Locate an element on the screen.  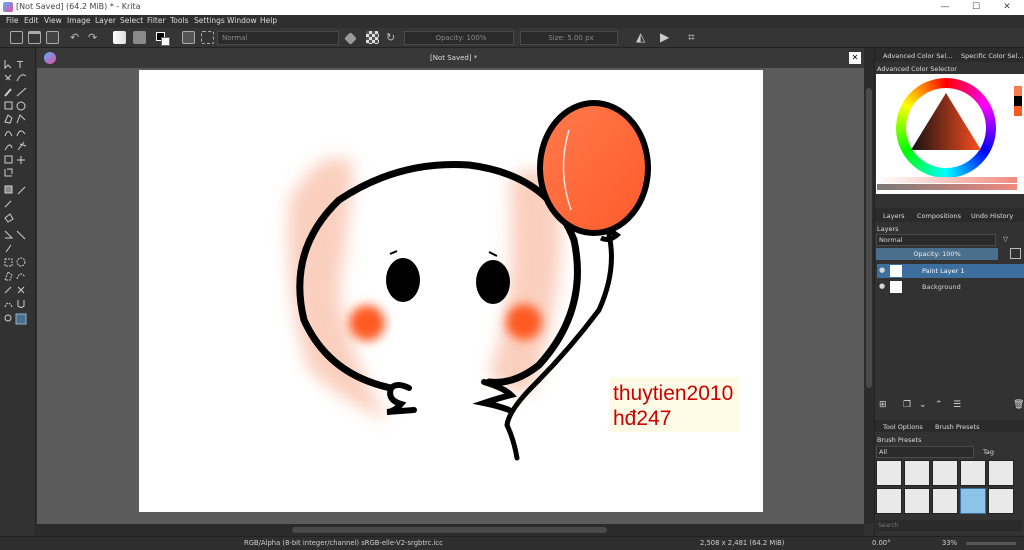
save-icon is located at coordinates (52, 37).